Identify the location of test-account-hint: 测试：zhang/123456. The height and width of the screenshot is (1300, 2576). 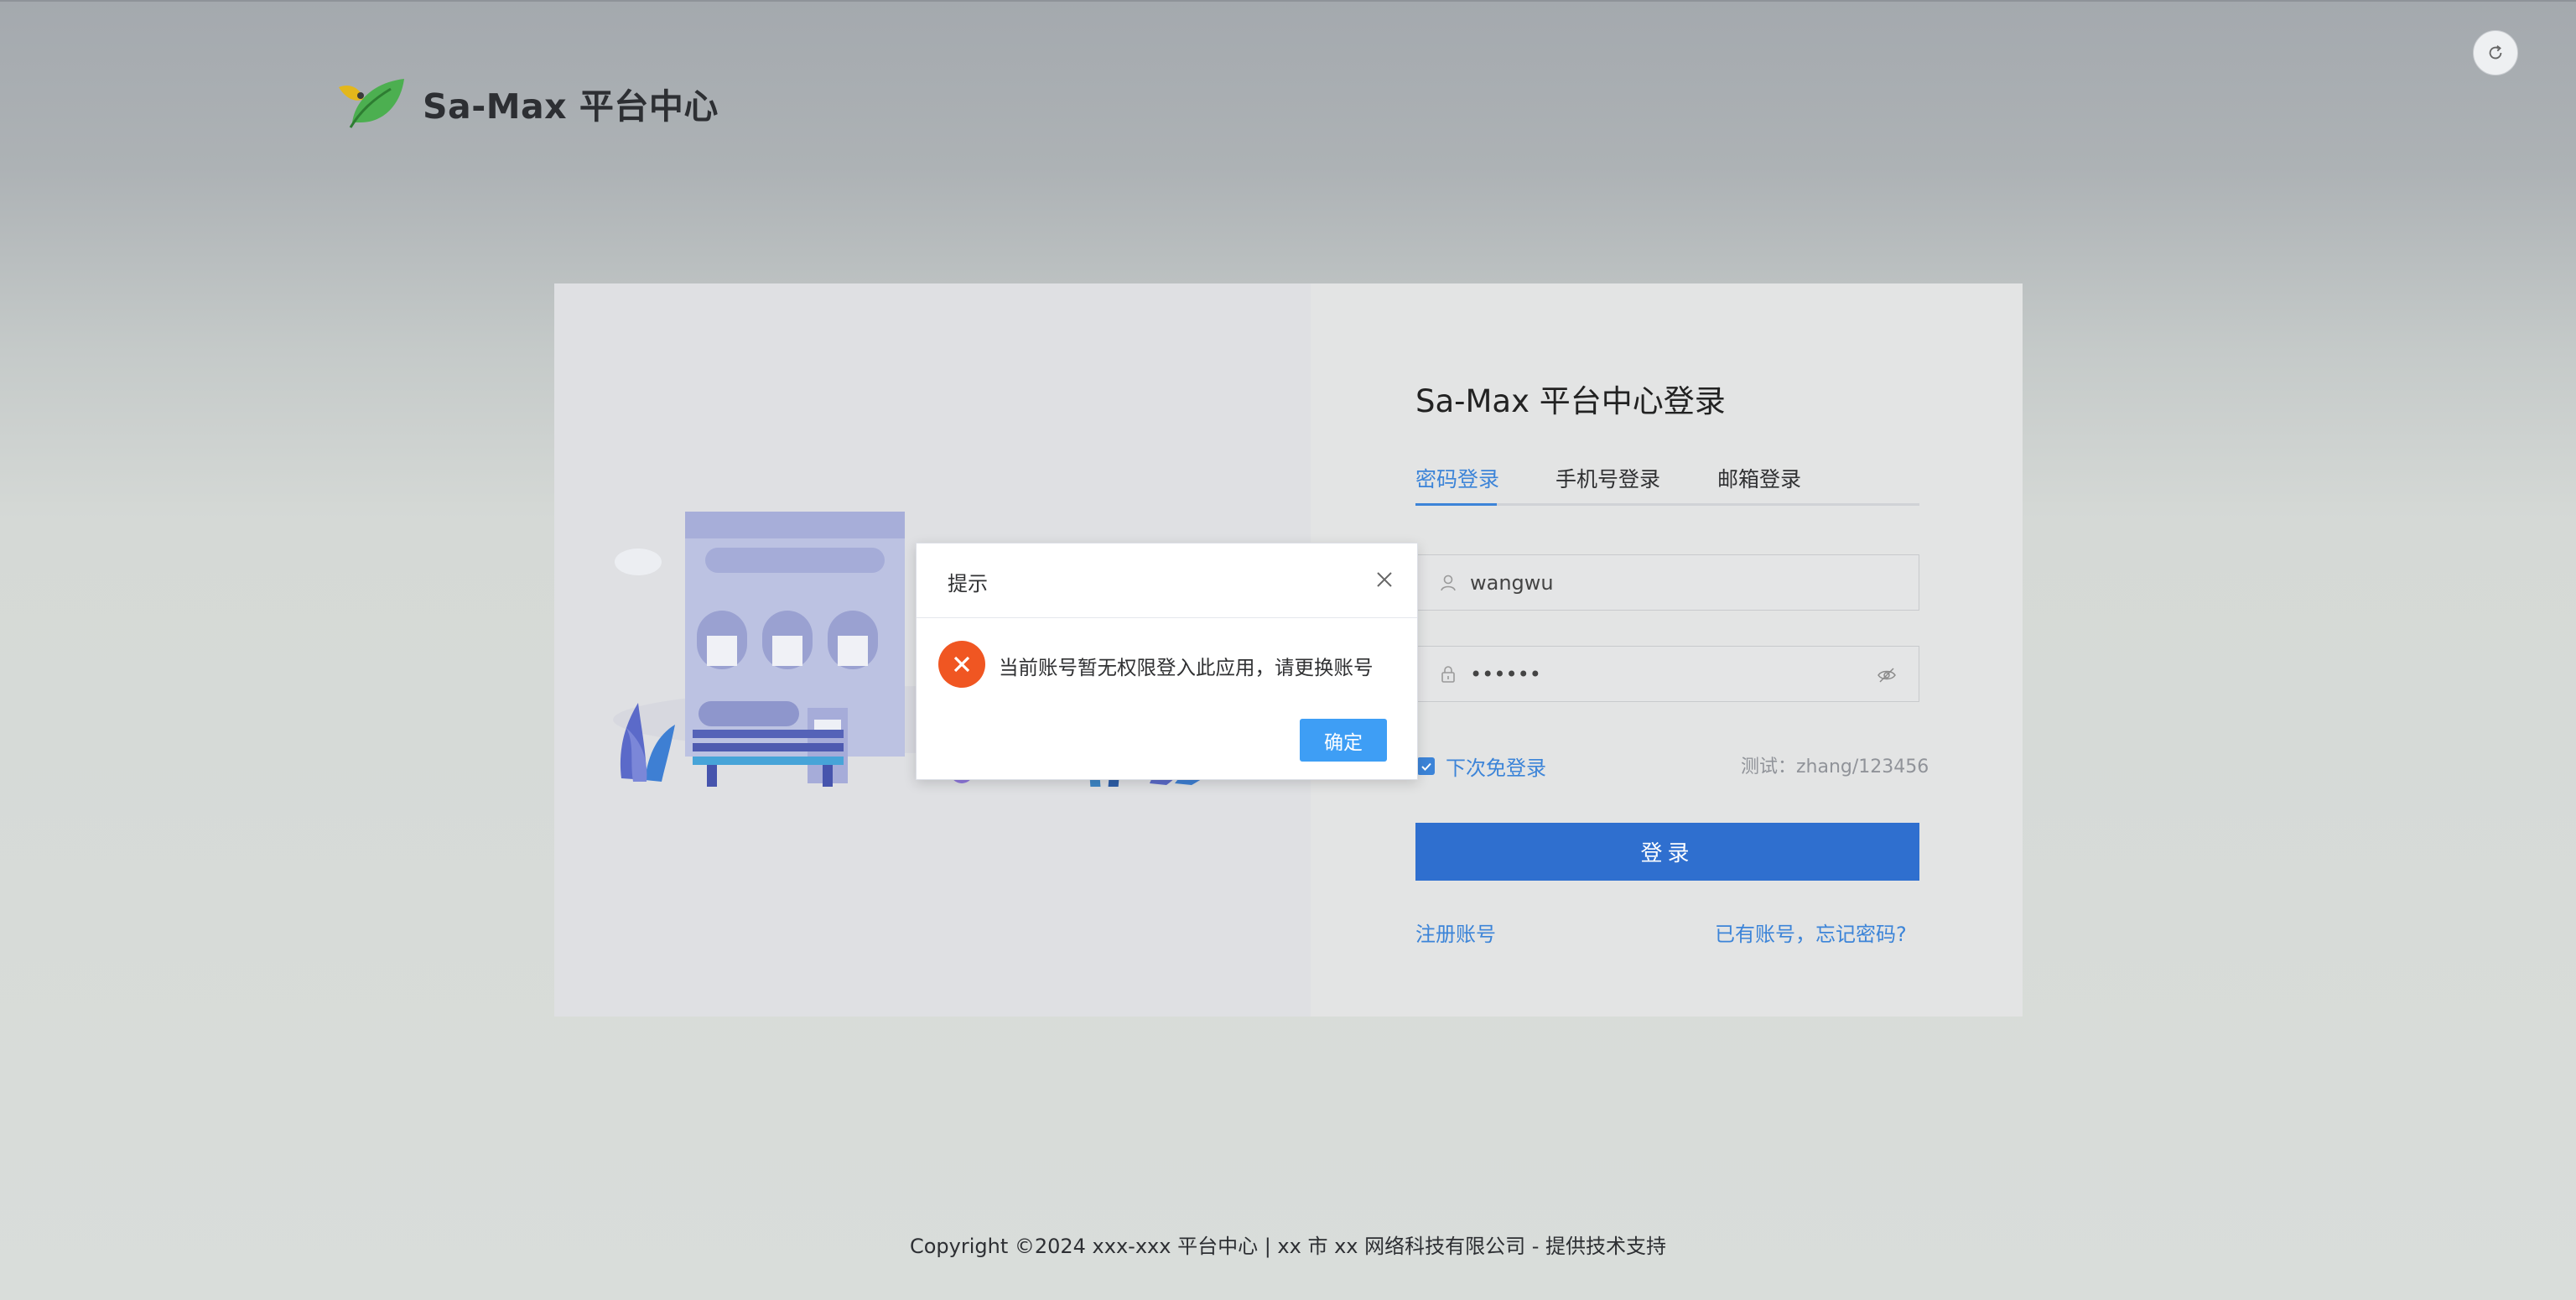
(1835, 767).